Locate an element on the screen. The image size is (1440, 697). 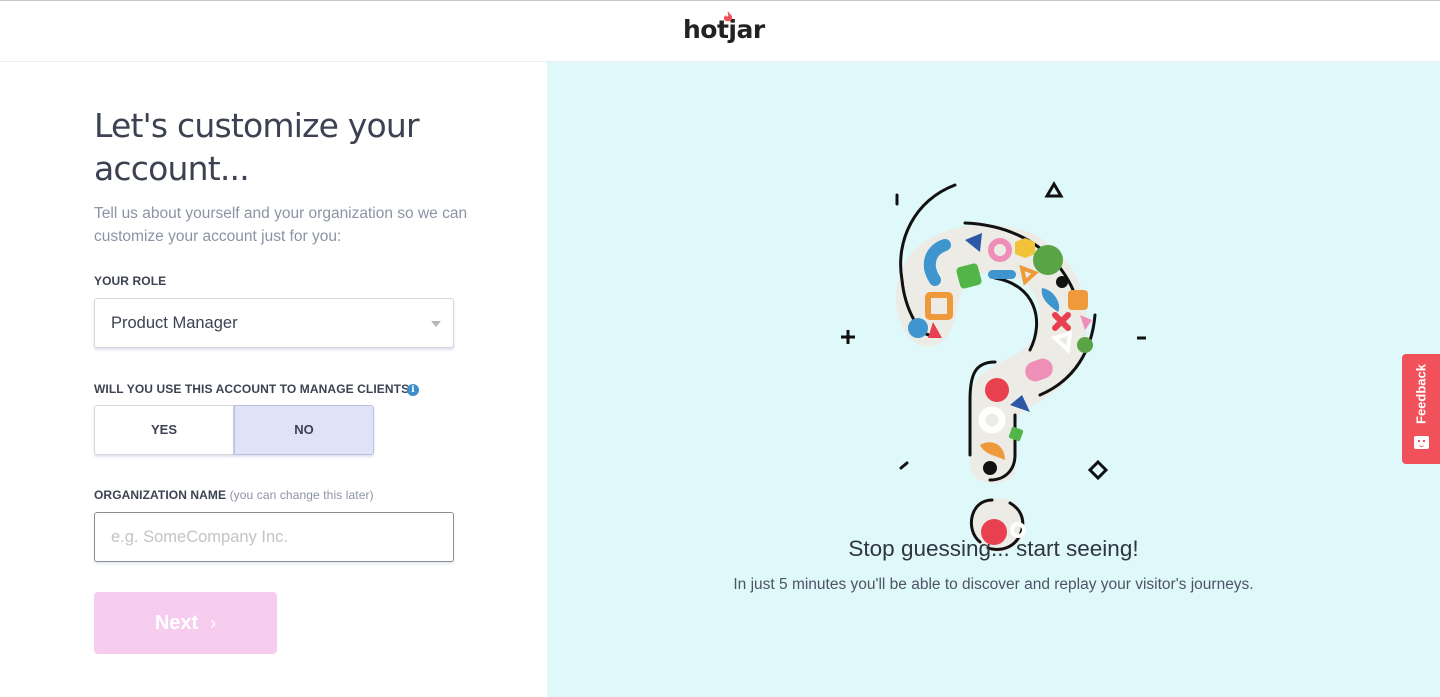
clients-no-button: NO is located at coordinates (304, 430).